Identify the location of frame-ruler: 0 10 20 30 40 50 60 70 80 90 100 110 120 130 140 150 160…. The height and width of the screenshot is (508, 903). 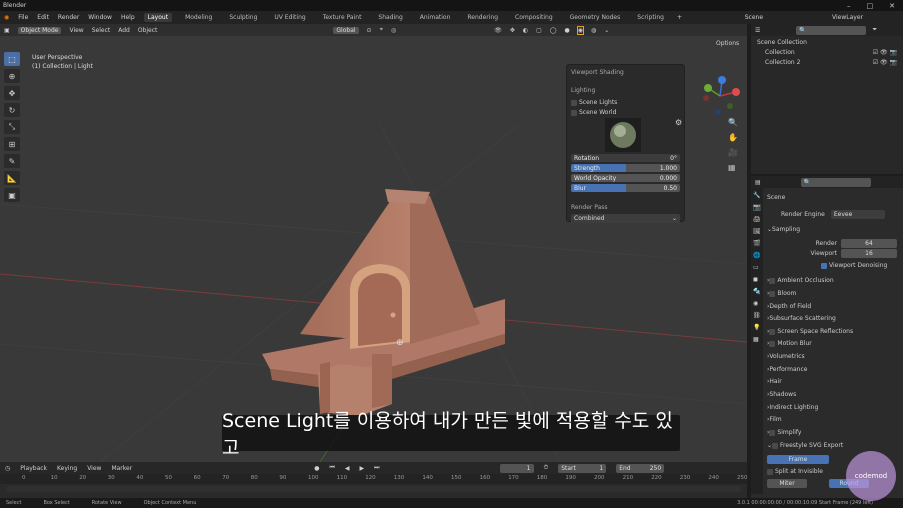
(374, 479).